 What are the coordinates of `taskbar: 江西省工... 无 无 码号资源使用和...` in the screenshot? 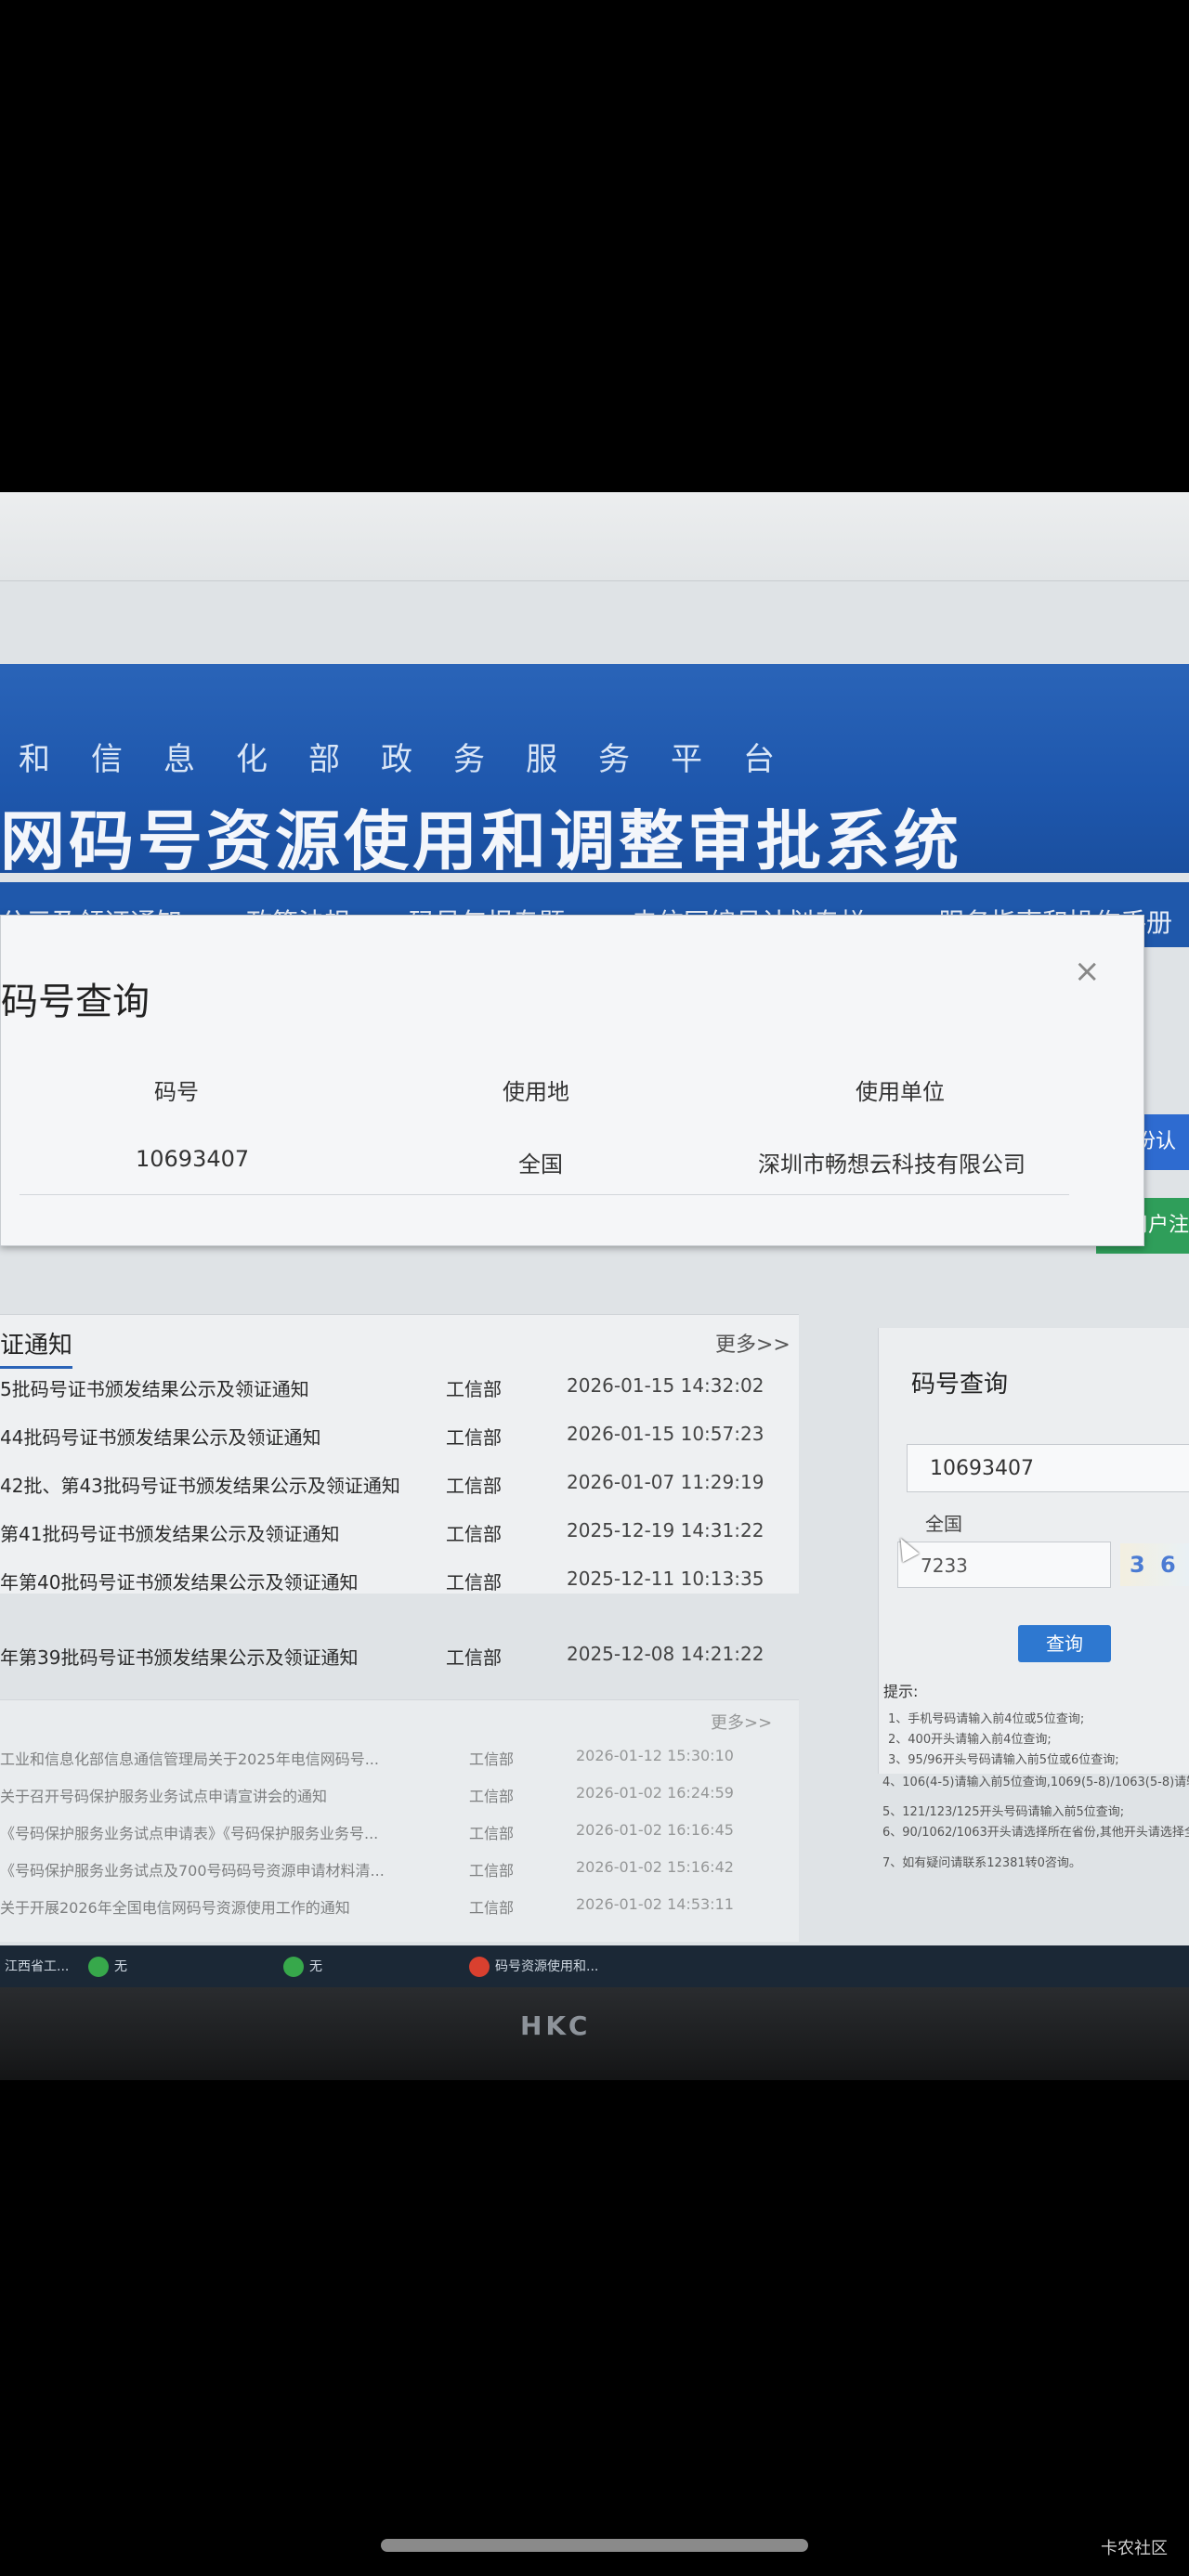 It's located at (594, 1966).